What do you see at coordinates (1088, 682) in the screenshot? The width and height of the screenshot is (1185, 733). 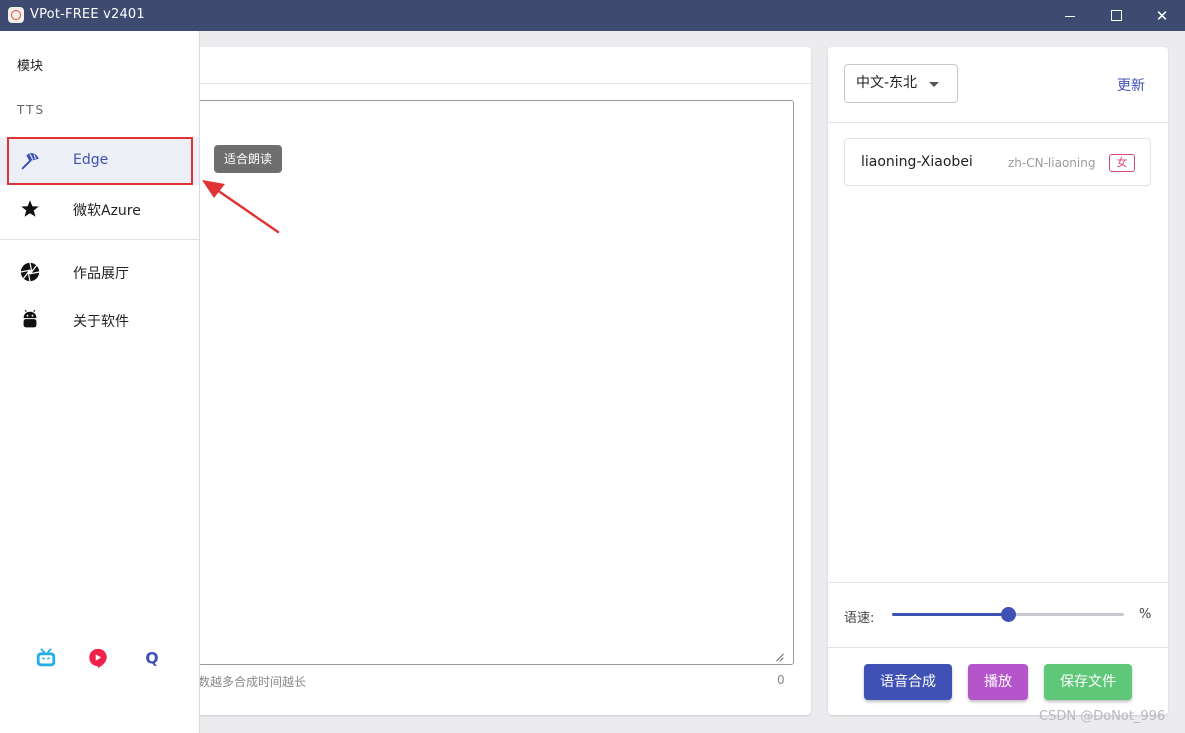 I see `save-file-button: 保存文件` at bounding box center [1088, 682].